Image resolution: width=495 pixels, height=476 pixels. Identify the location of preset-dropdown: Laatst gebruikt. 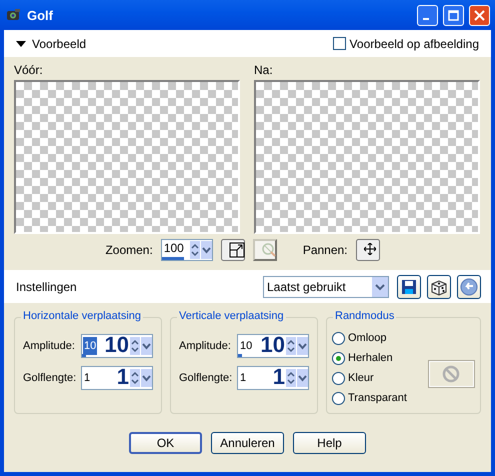
(326, 287).